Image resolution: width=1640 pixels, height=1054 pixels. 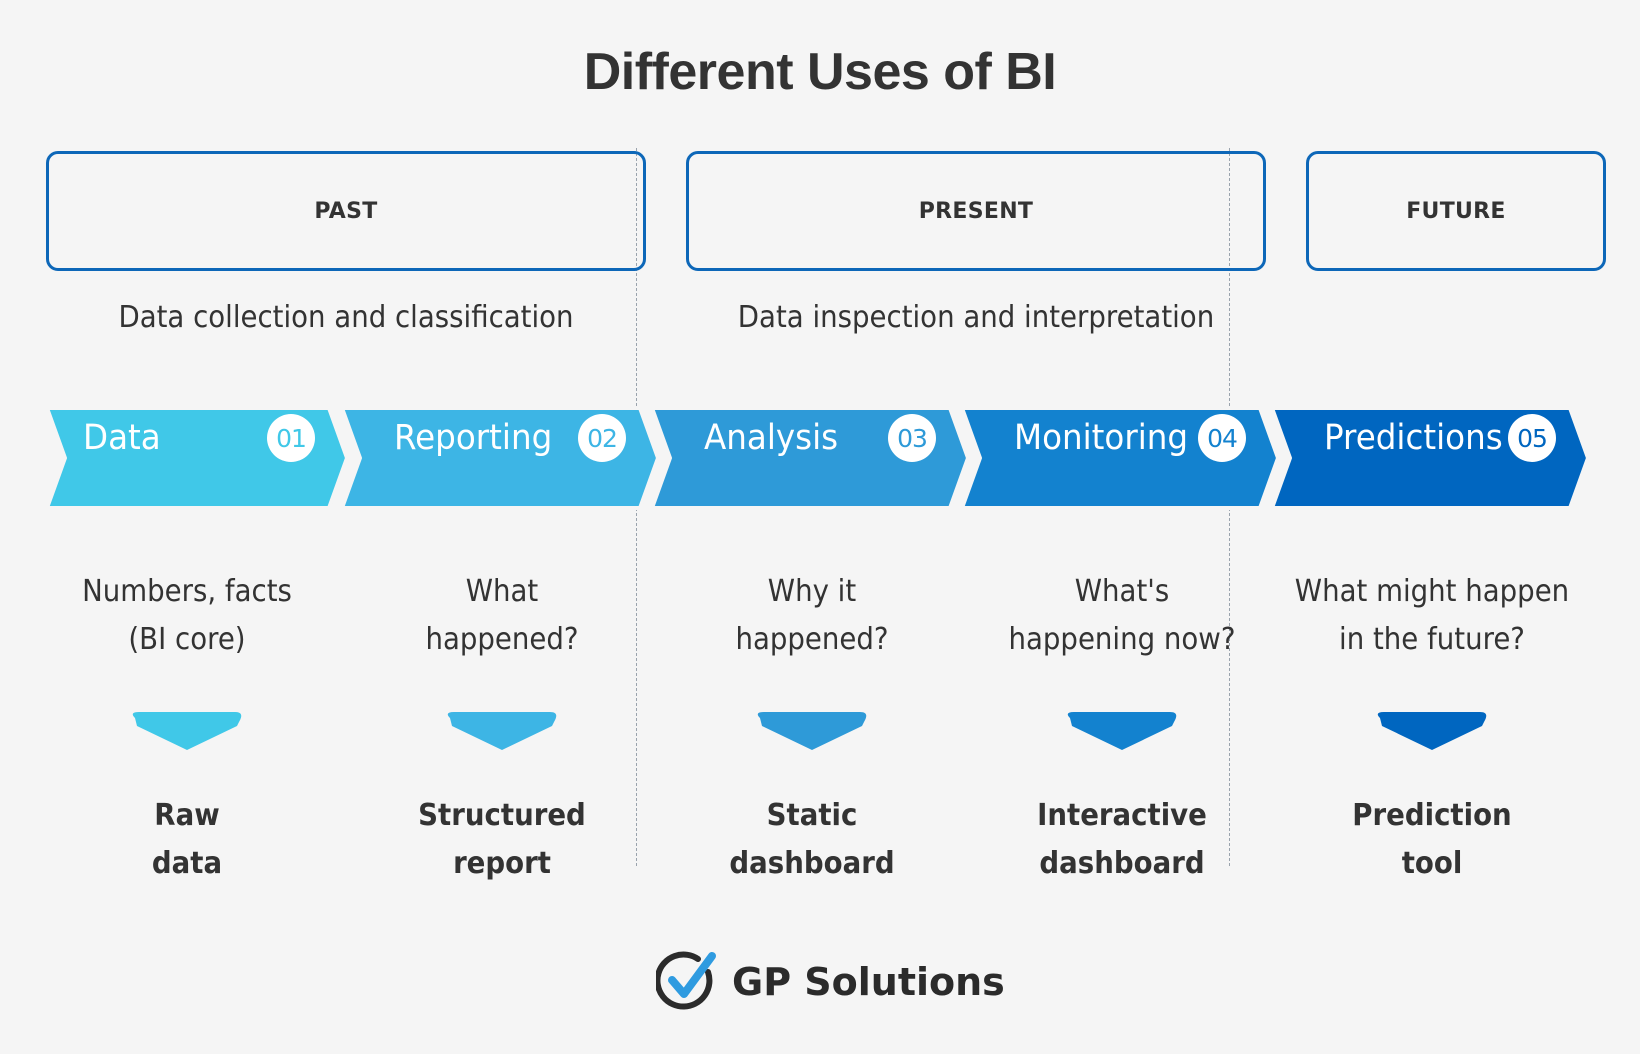 I want to click on stage-question: What's happening now?, so click(x=1122, y=615).